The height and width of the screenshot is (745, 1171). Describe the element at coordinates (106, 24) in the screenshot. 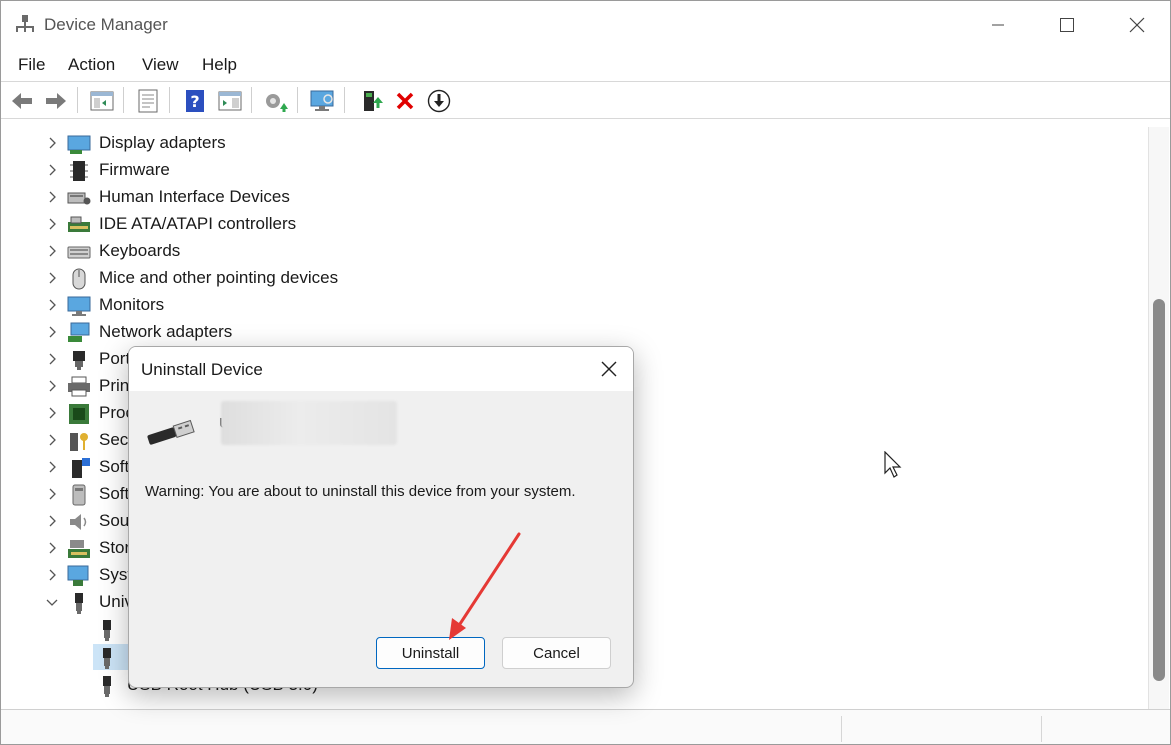

I see `window-title: Device Manager` at that location.